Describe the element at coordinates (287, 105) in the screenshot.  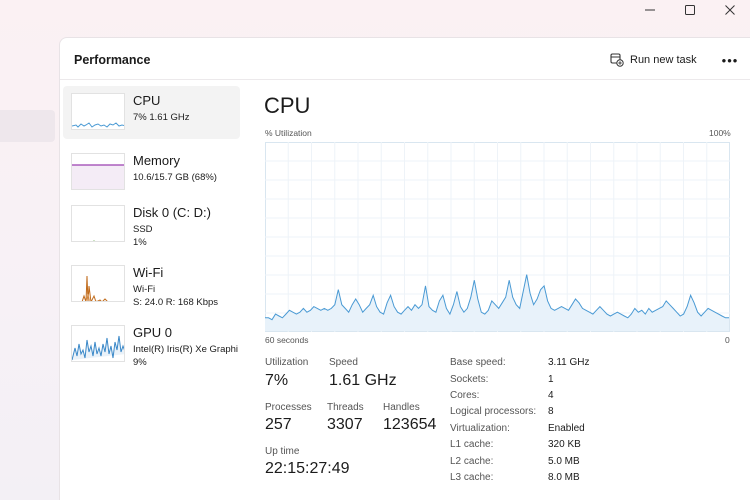
I see `detail-title: CPU` at that location.